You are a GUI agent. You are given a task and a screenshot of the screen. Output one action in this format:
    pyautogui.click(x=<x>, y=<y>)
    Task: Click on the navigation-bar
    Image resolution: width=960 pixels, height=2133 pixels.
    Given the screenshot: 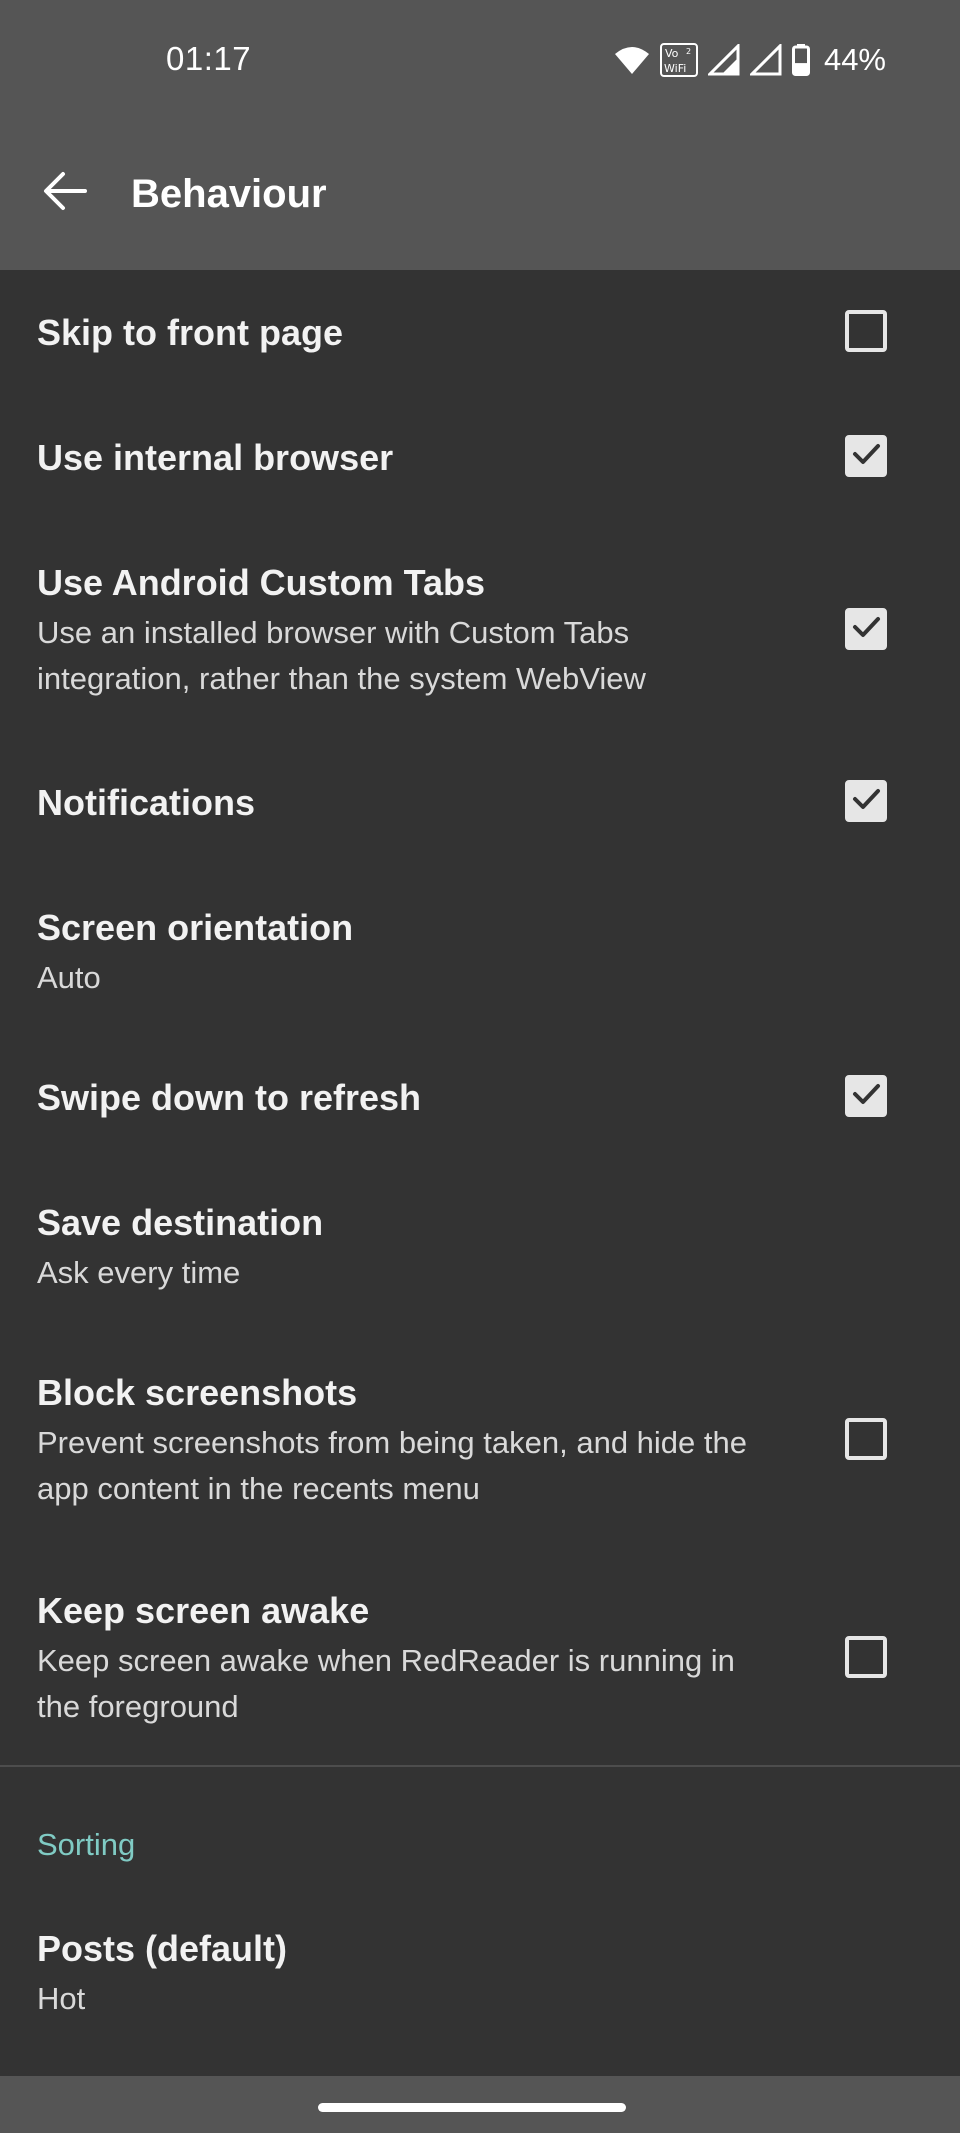 What is the action you would take?
    pyautogui.click(x=480, y=2104)
    